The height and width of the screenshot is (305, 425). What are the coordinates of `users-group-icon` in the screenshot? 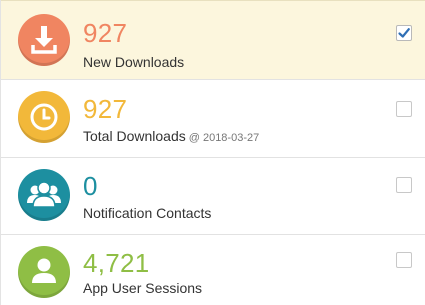 It's located at (44, 195).